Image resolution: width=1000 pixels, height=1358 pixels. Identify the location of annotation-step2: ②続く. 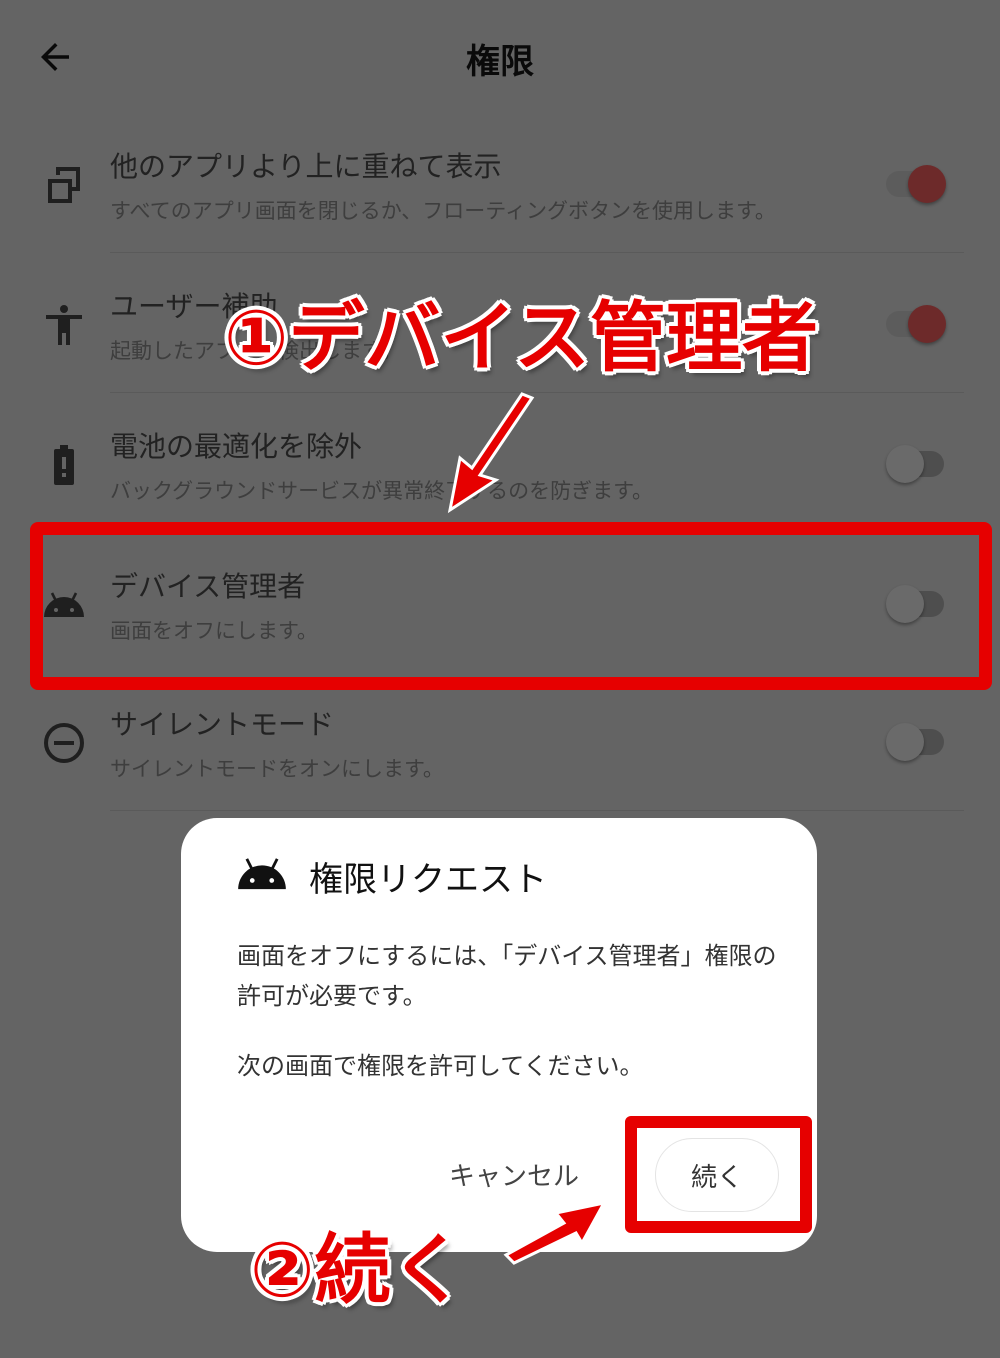
(358, 1269).